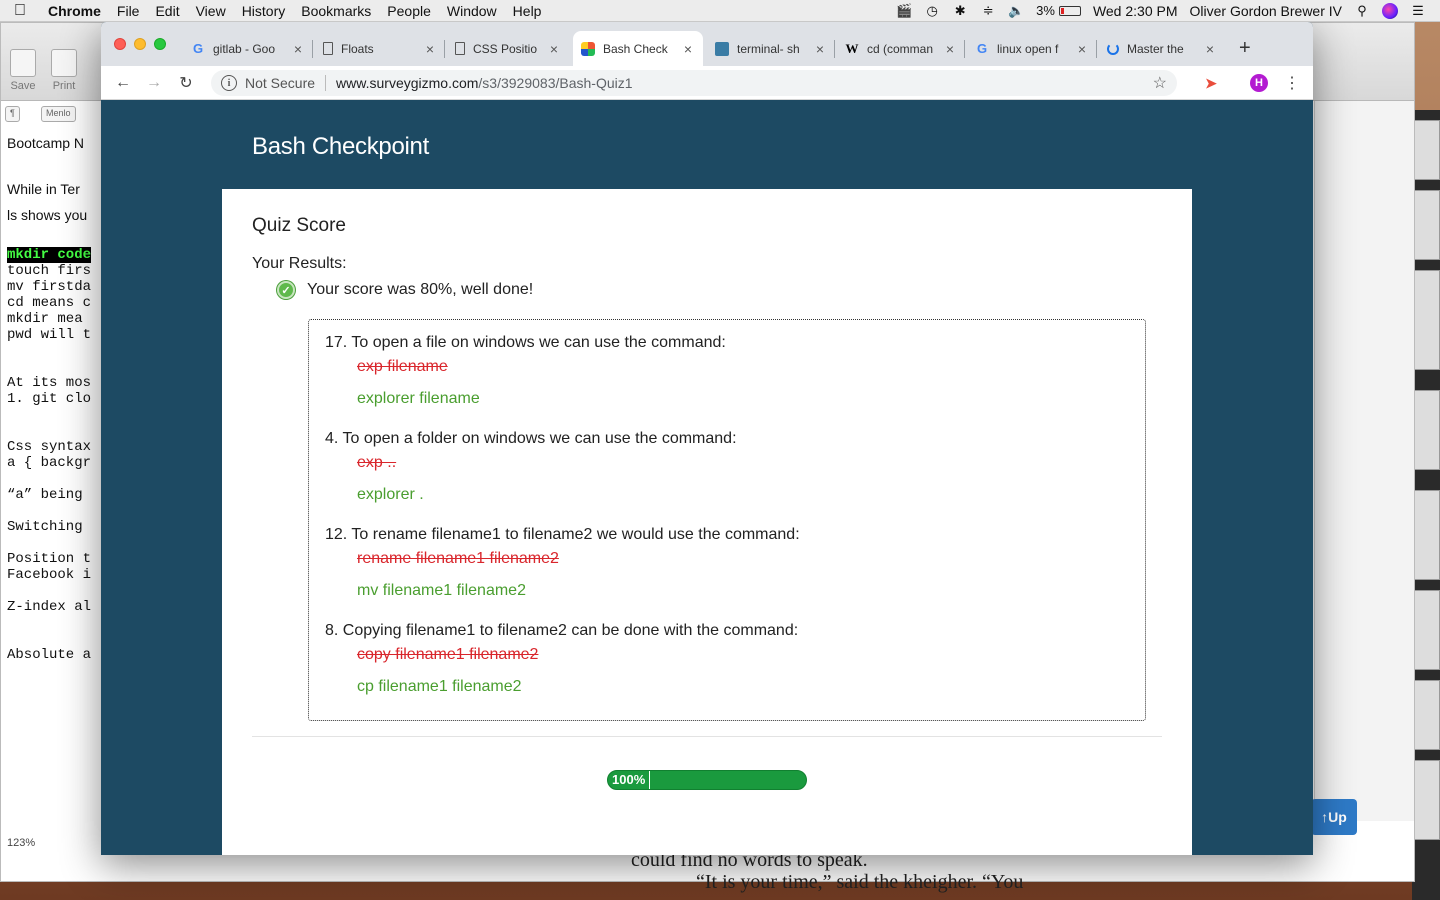 The width and height of the screenshot is (1440, 900). Describe the element at coordinates (420, 289) in the screenshot. I see `score-message: Your score was 80%, well done!` at that location.